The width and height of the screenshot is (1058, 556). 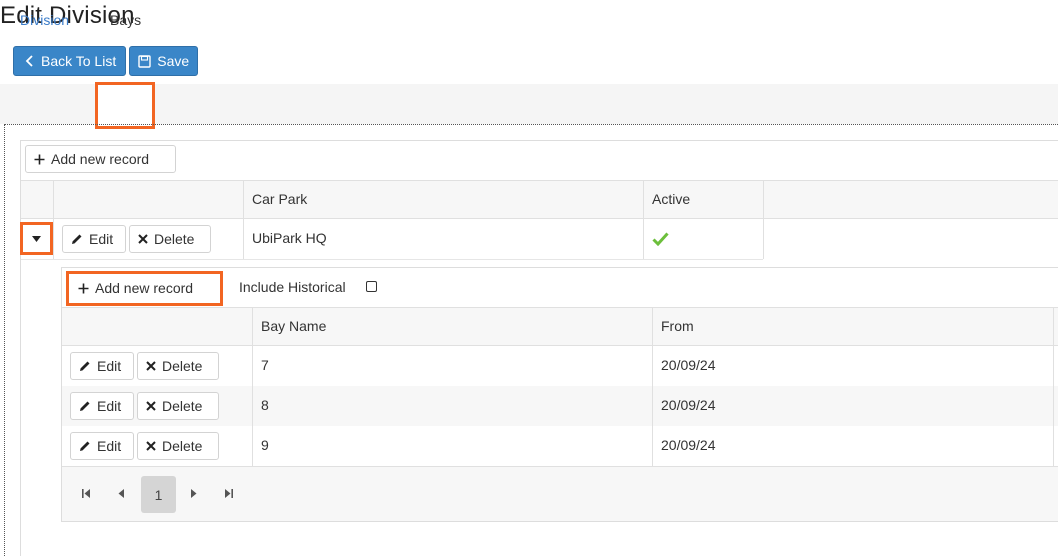 What do you see at coordinates (121, 493) in the screenshot?
I see `previous-page-icon` at bounding box center [121, 493].